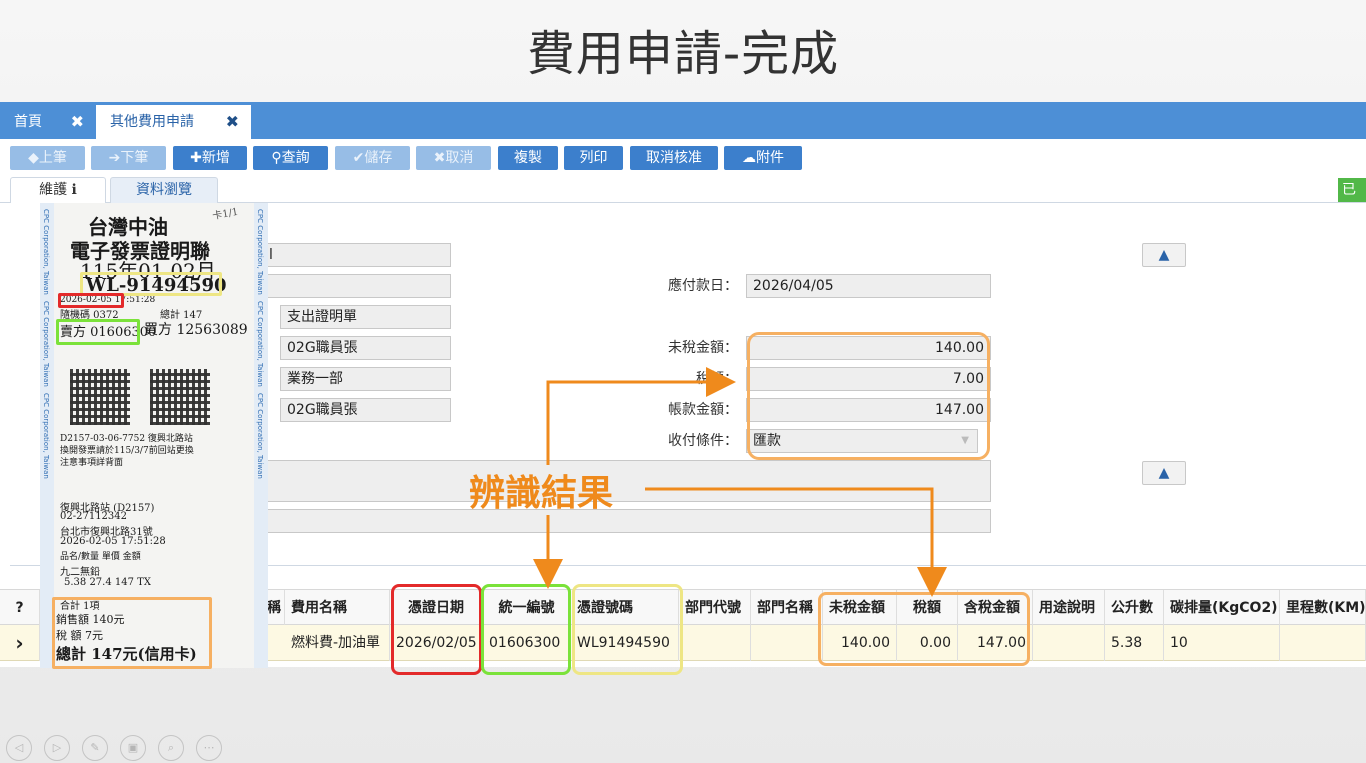 The image size is (1366, 763). Describe the element at coordinates (1134, 643) in the screenshot. I see `cell-liters: 5.38` at that location.